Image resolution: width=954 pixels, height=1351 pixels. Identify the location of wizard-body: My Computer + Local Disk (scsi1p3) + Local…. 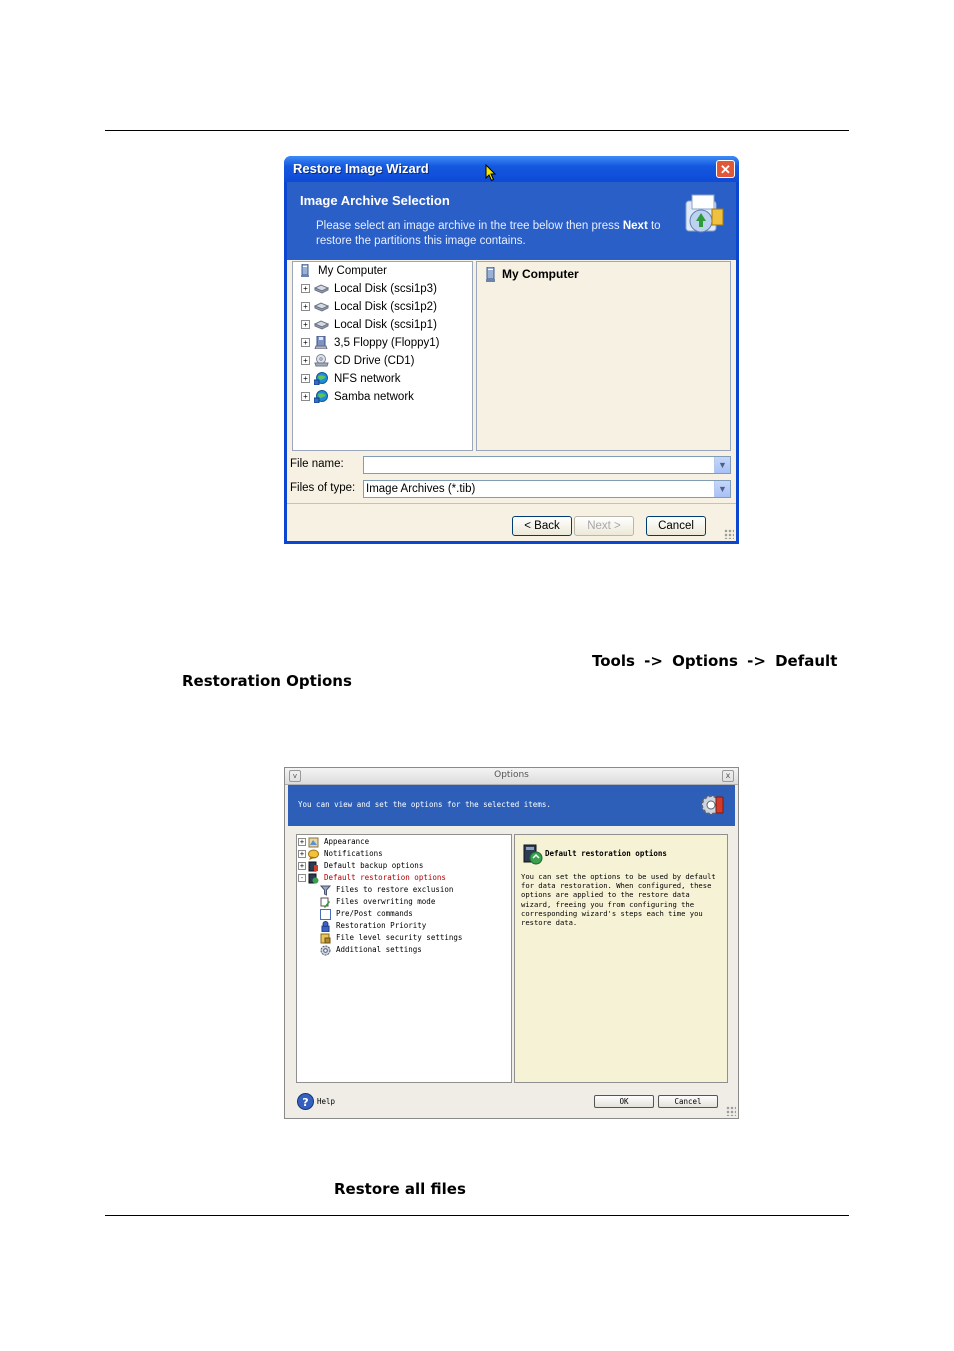
(511, 400).